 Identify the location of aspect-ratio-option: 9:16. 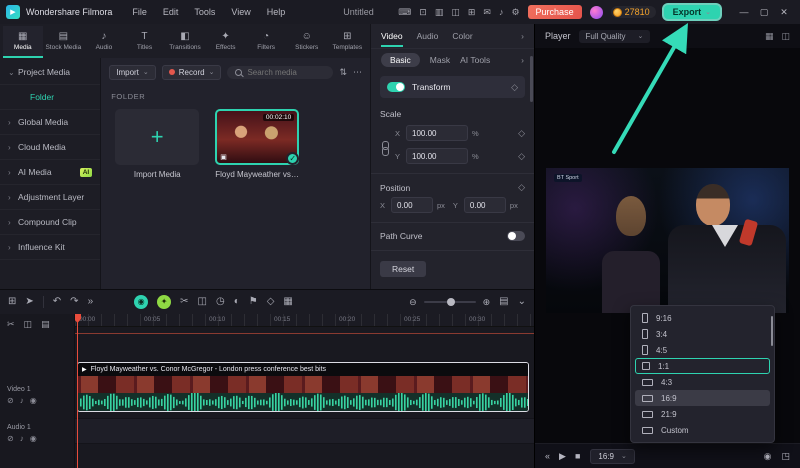
(702, 318).